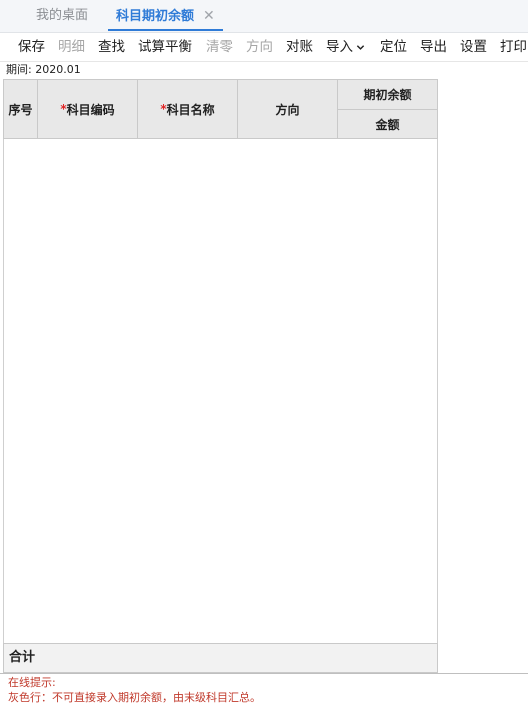  What do you see at coordinates (259, 47) in the screenshot?
I see `direction-button: 方向` at bounding box center [259, 47].